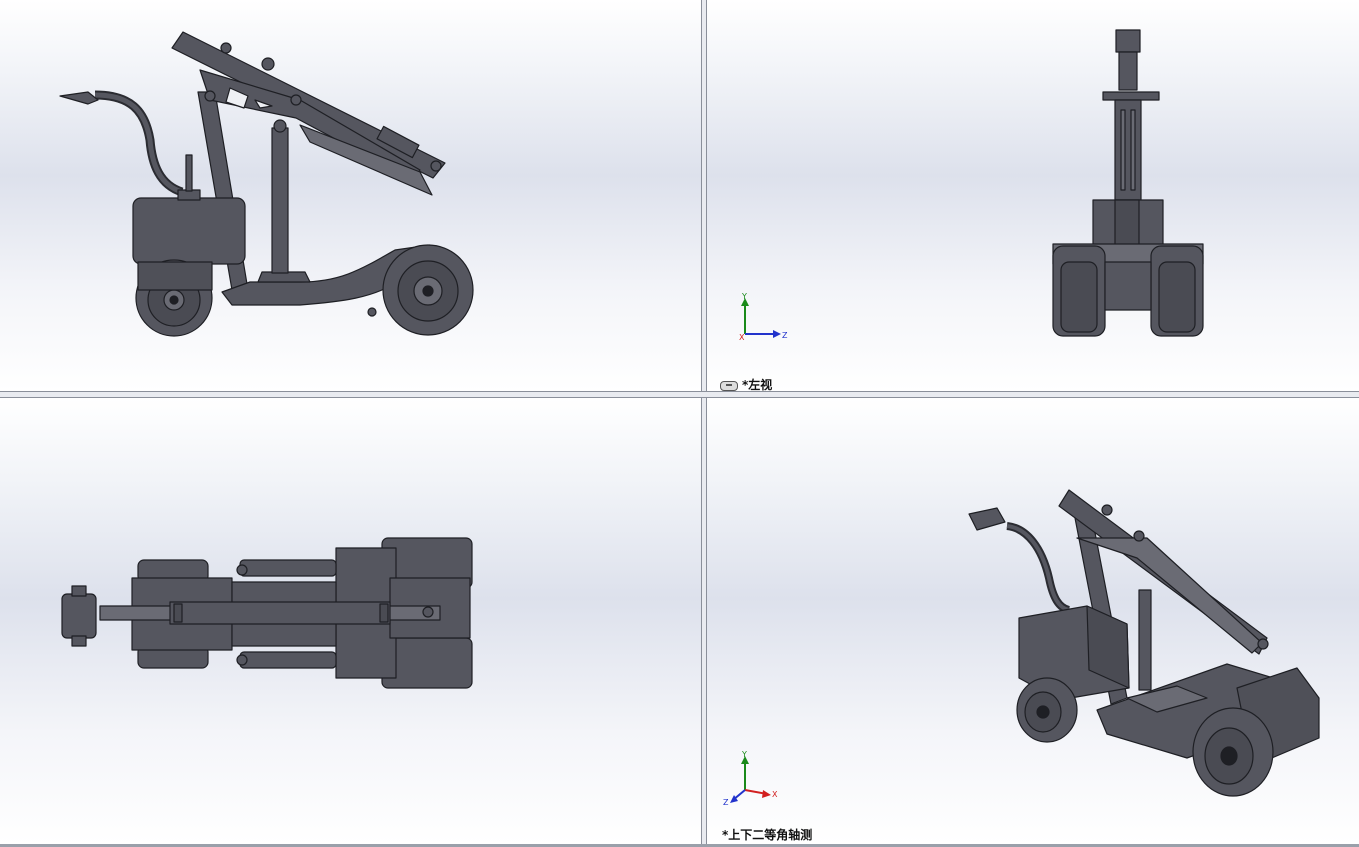 Image resolution: width=1359 pixels, height=847 pixels. Describe the element at coordinates (757, 384) in the screenshot. I see `view-name-text: *左视` at that location.